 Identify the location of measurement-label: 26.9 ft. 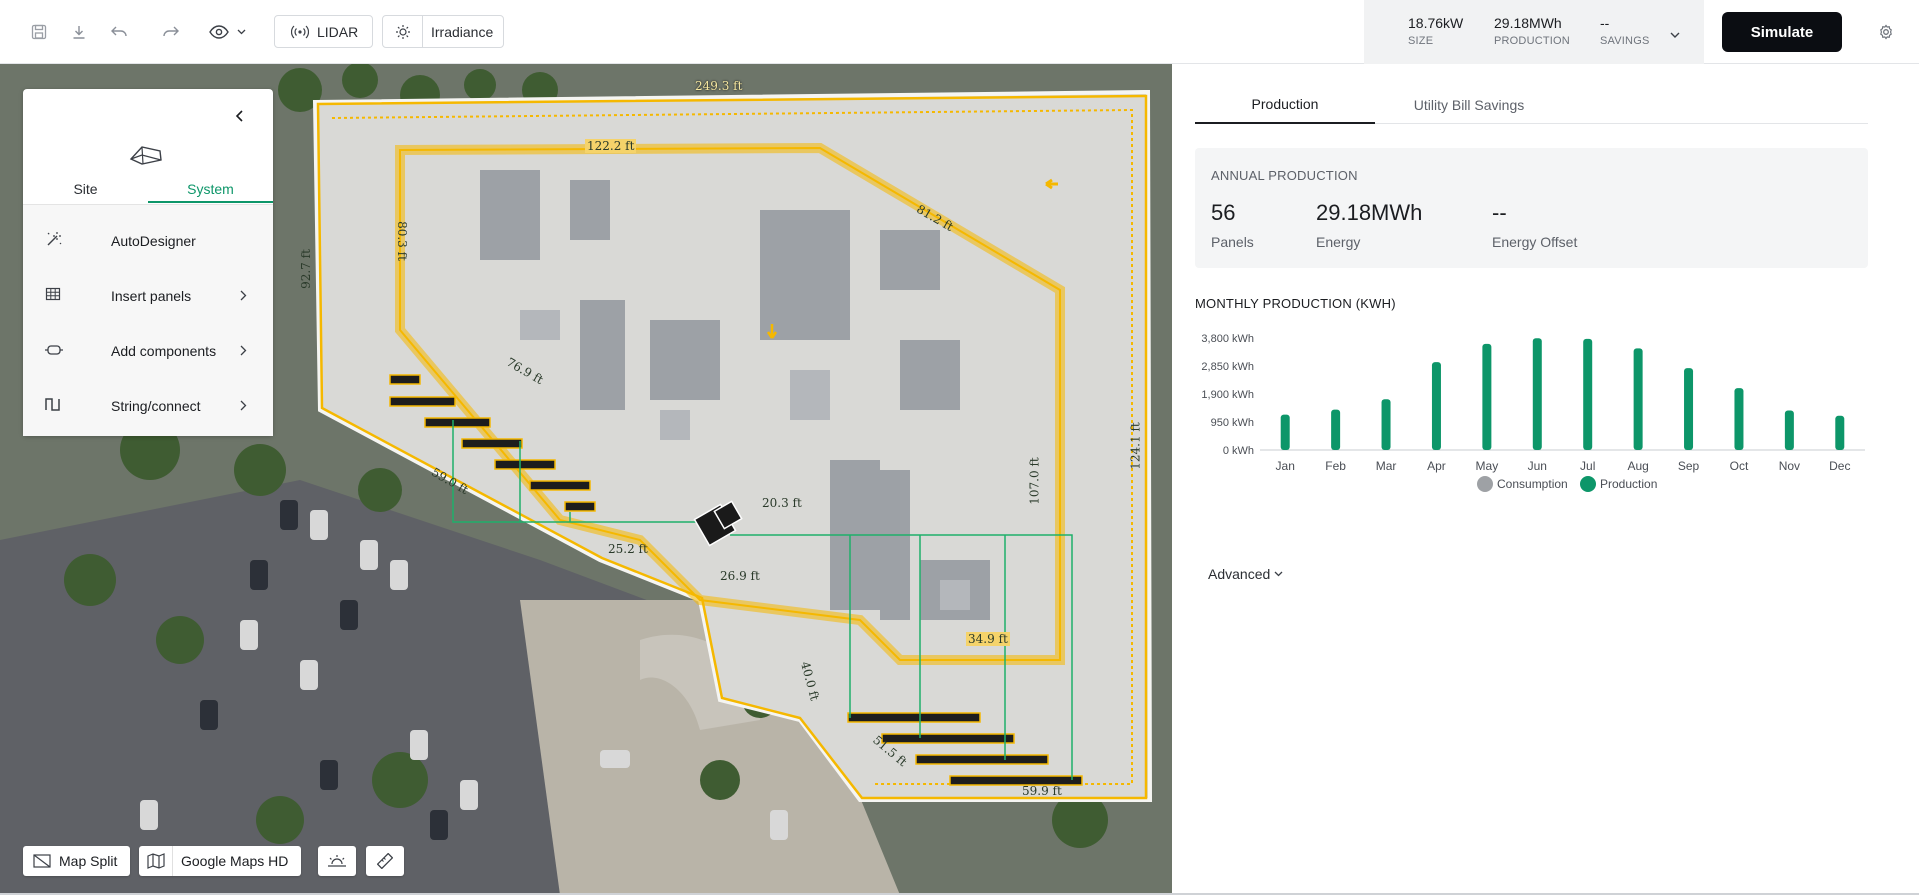
(740, 576).